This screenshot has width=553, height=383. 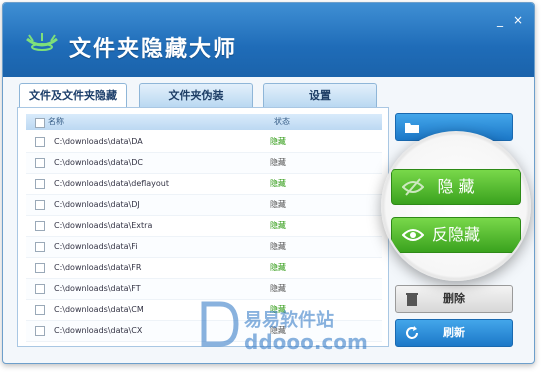 I want to click on row-path: C:\downloads\data\Fi, so click(x=96, y=246).